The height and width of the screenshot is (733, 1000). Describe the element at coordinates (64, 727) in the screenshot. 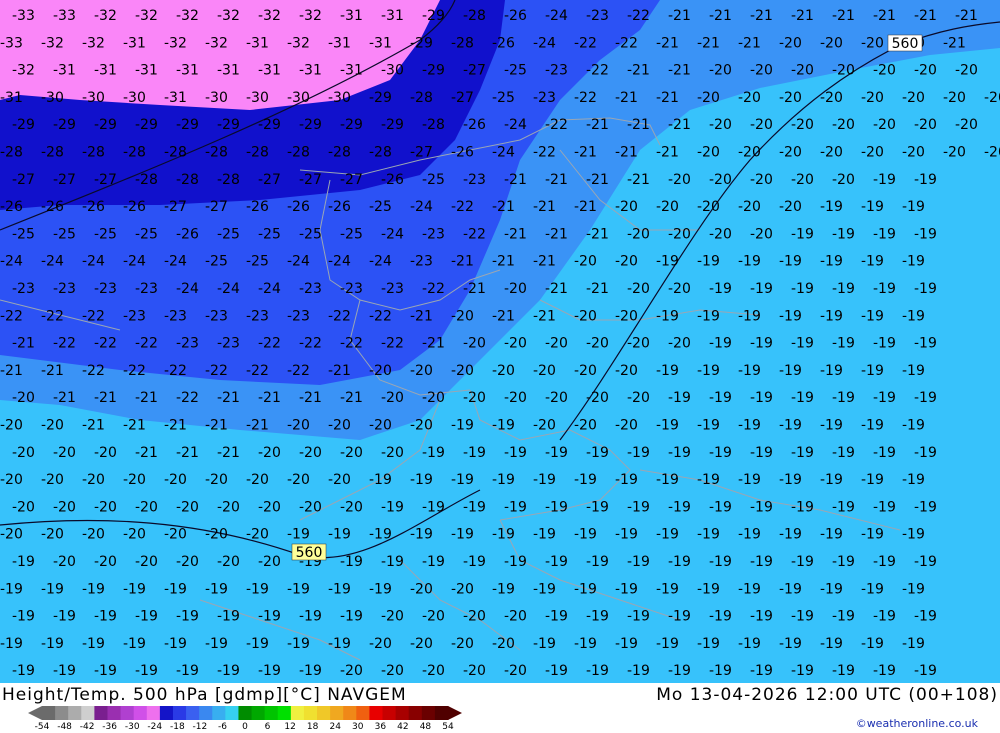

I see `color-scale-label: -48` at that location.